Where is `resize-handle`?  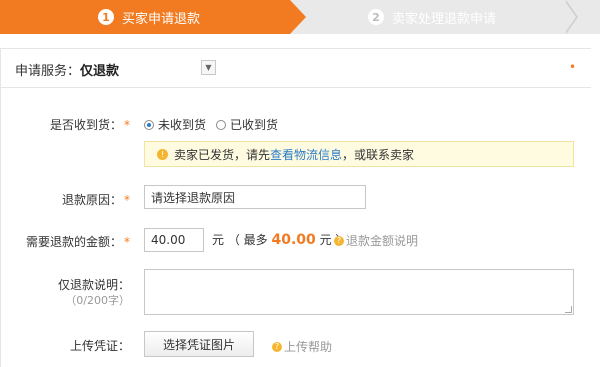 resize-handle is located at coordinates (568, 309).